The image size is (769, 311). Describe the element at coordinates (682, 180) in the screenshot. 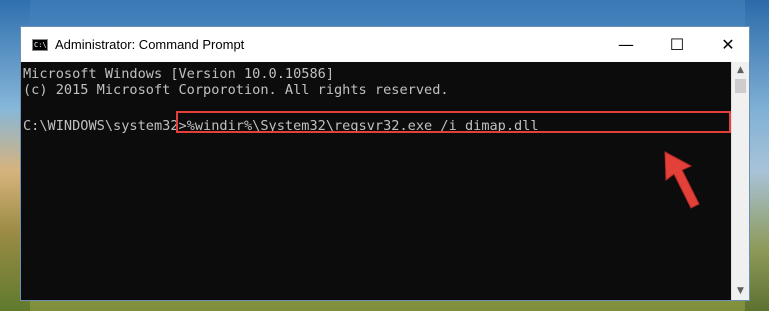

I see `red-arrow-icon` at that location.